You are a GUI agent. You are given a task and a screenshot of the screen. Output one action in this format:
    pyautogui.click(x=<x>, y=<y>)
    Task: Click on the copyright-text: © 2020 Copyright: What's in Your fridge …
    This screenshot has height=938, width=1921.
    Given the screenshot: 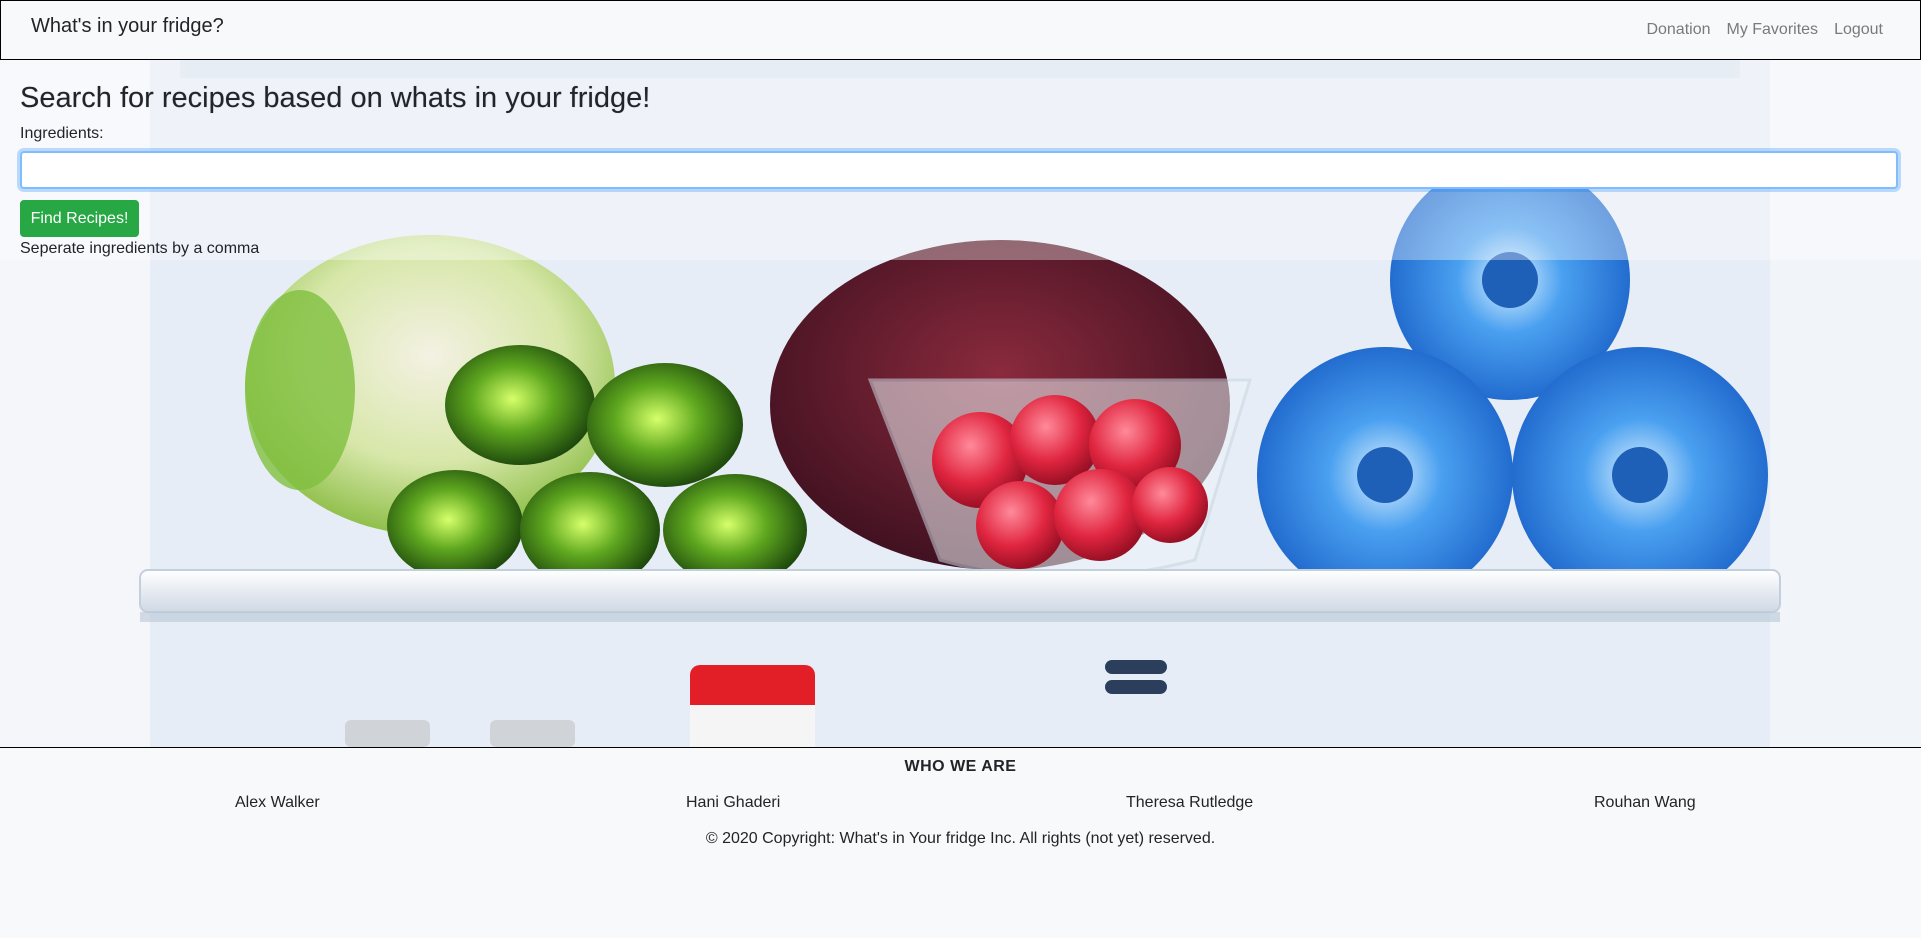 What is the action you would take?
    pyautogui.click(x=960, y=838)
    